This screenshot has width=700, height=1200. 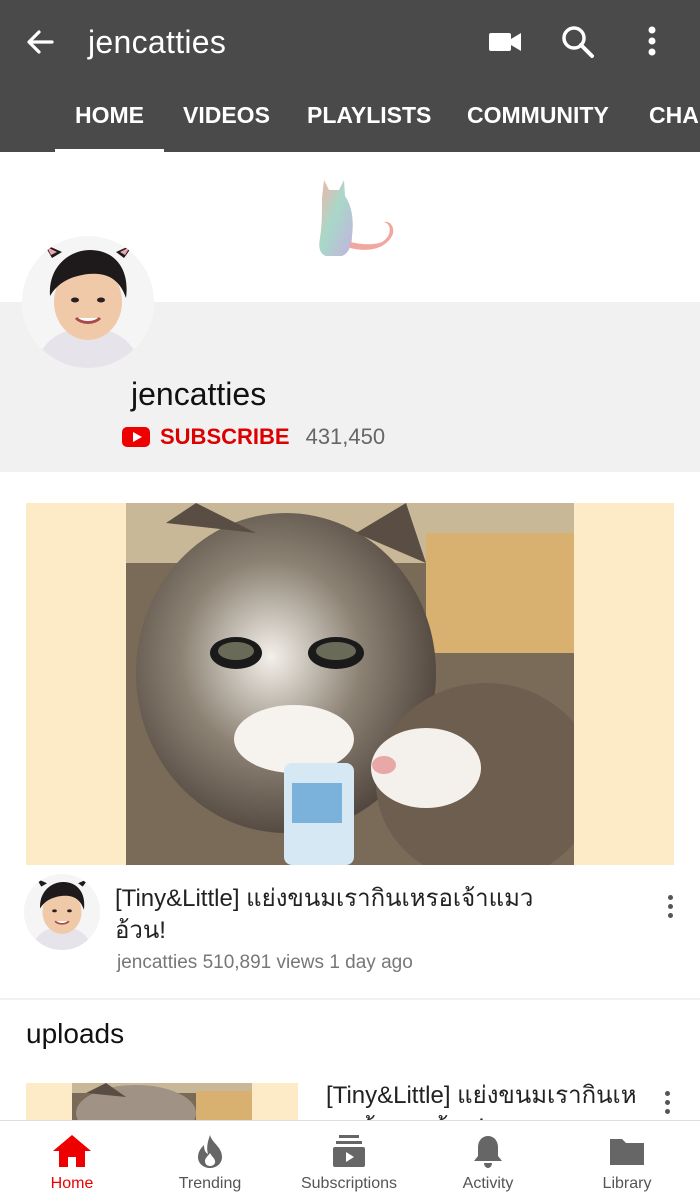 I want to click on channel-tabs: HOME VIDEOS PLAYLISTS COMMUNITY CHANNELS, so click(x=350, y=120).